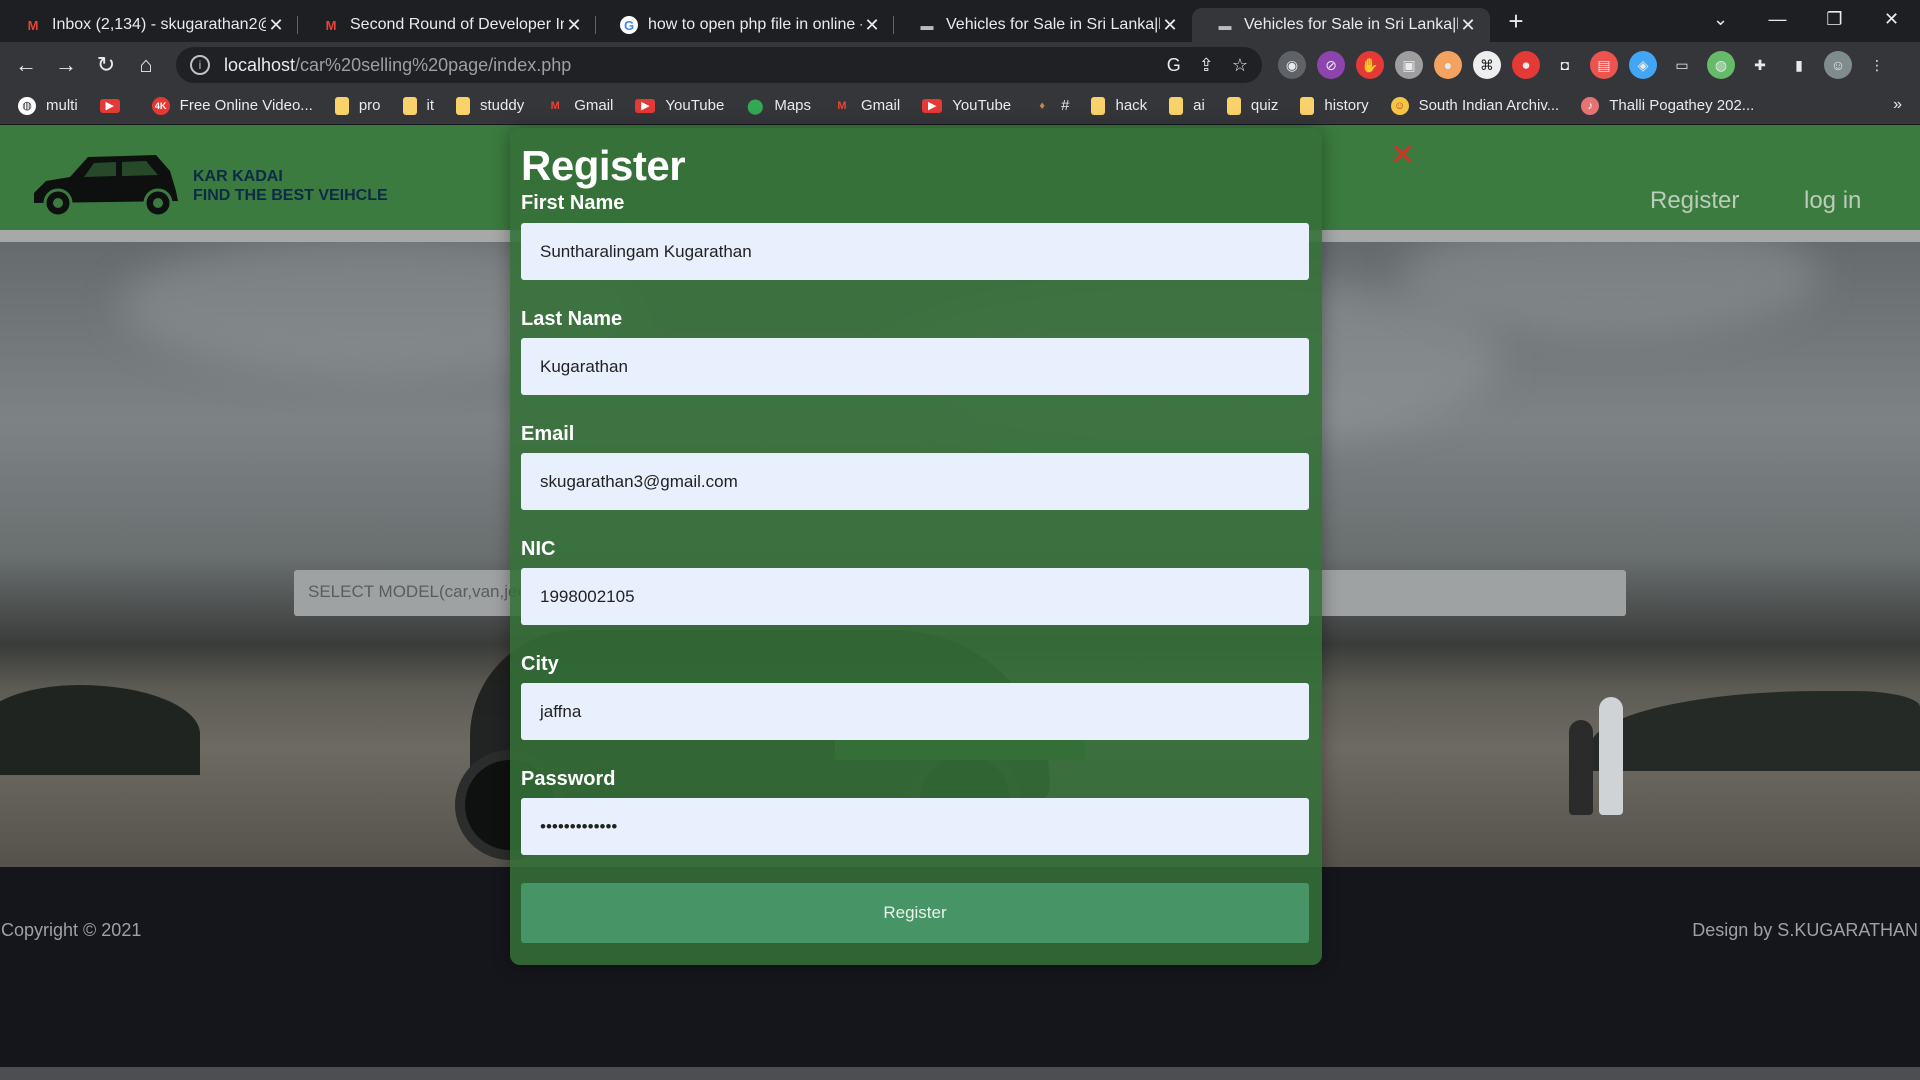 Image resolution: width=1920 pixels, height=1080 pixels. I want to click on extension-icon: ▭, so click(1682, 65).